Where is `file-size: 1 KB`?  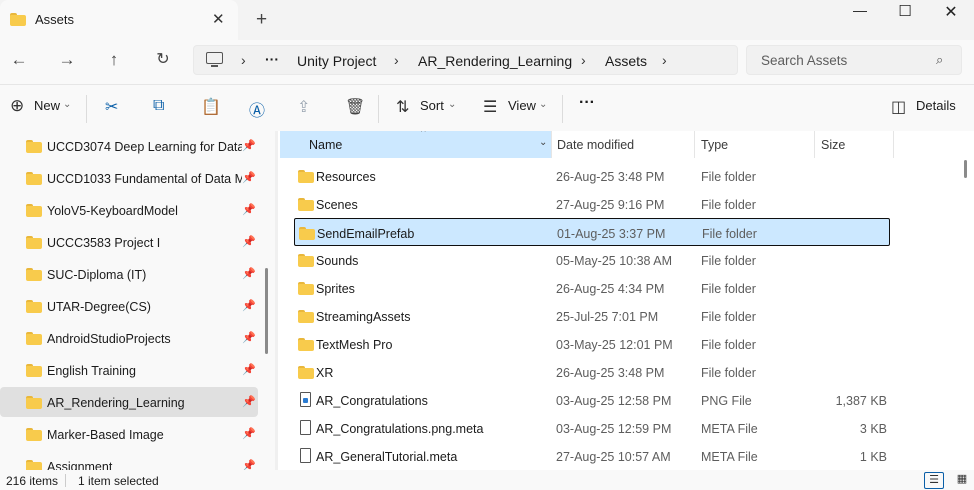 file-size: 1 KB is located at coordinates (873, 457).